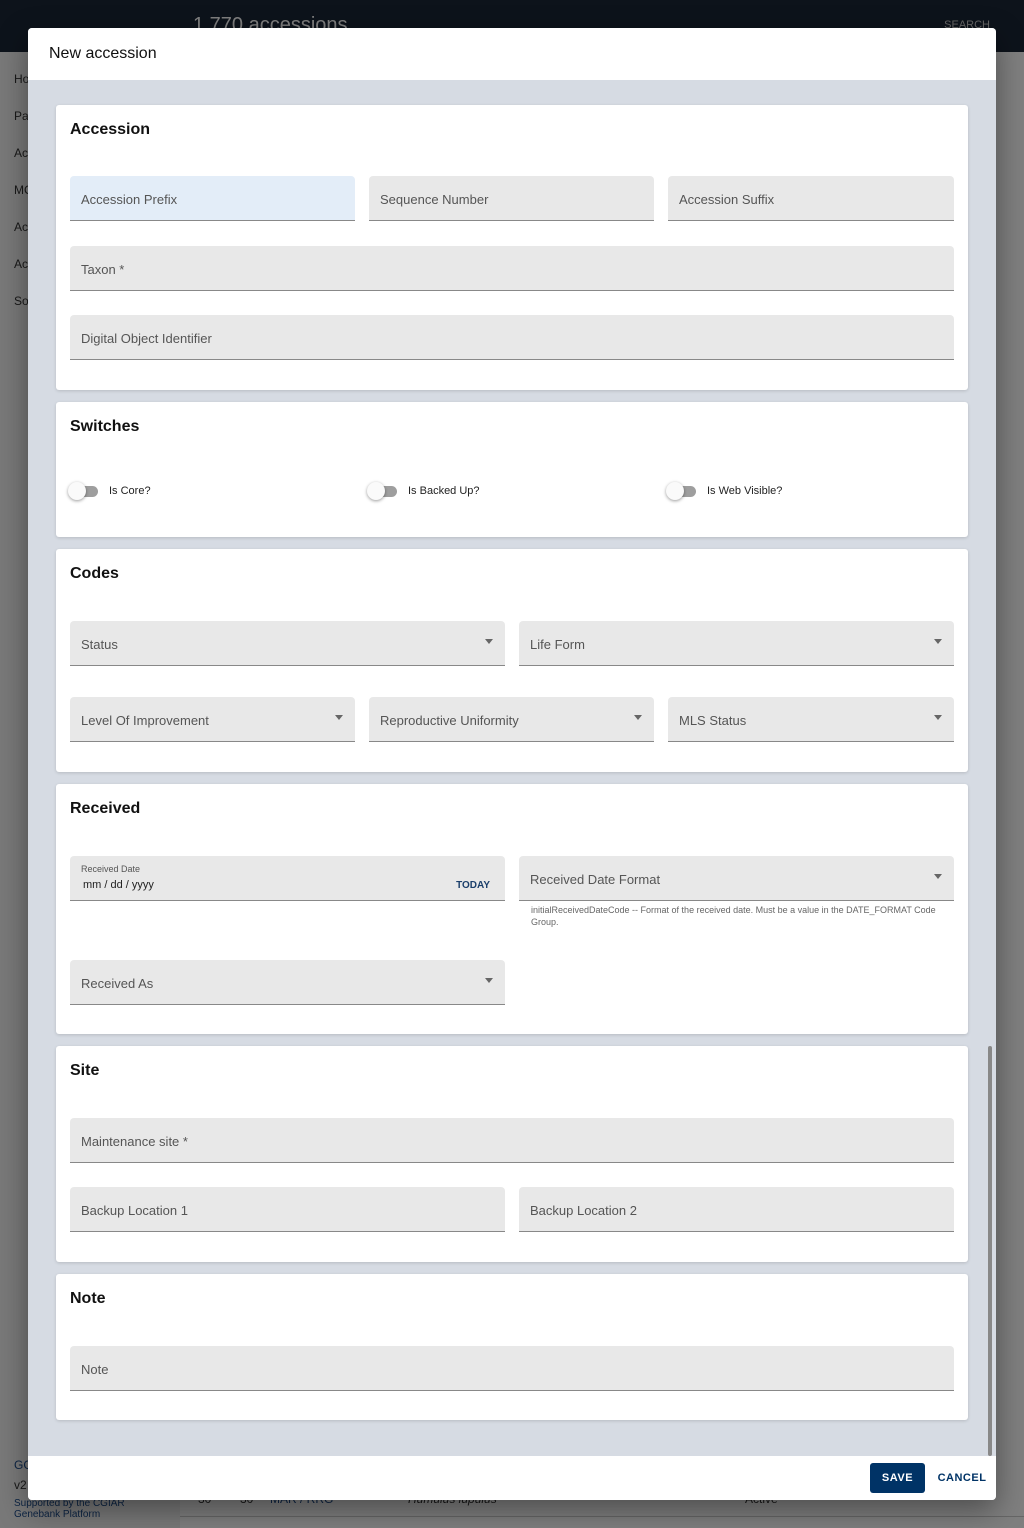 This screenshot has width=1024, height=1528. I want to click on sequence-number-input: Sequence Number, so click(511, 198).